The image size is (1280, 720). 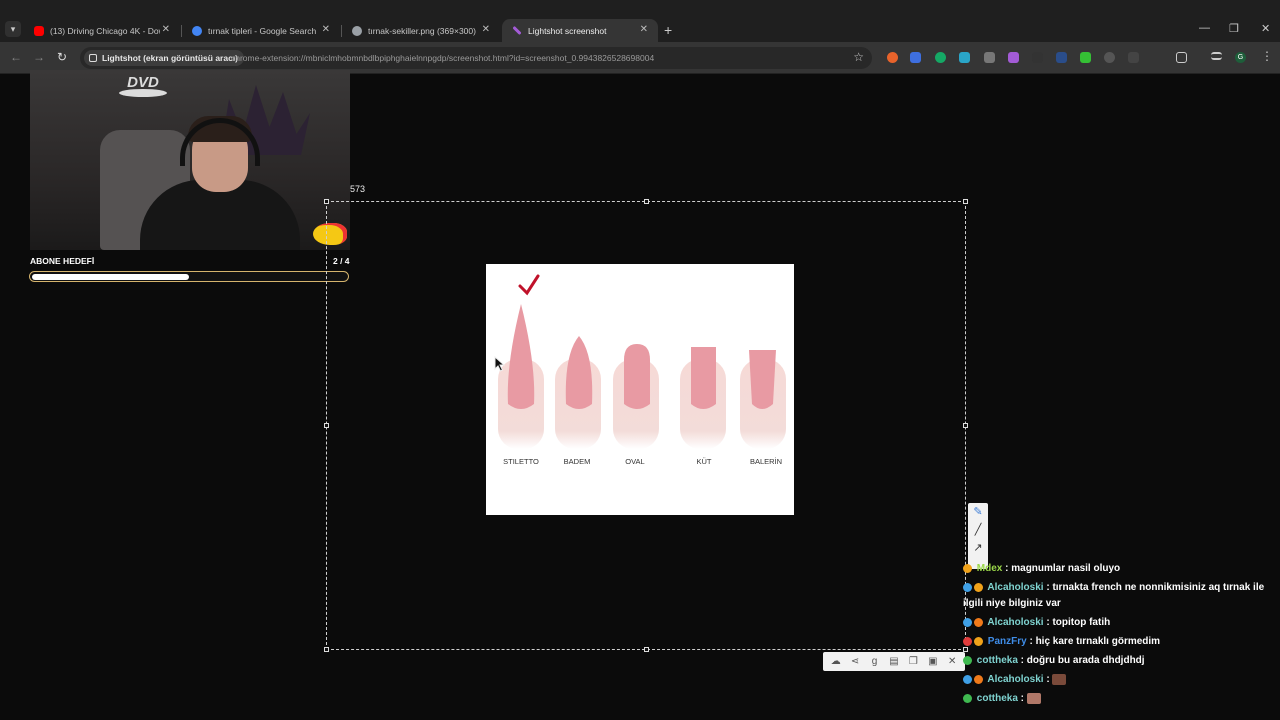 What do you see at coordinates (964, 57) in the screenshot?
I see `extension-translate-icon` at bounding box center [964, 57].